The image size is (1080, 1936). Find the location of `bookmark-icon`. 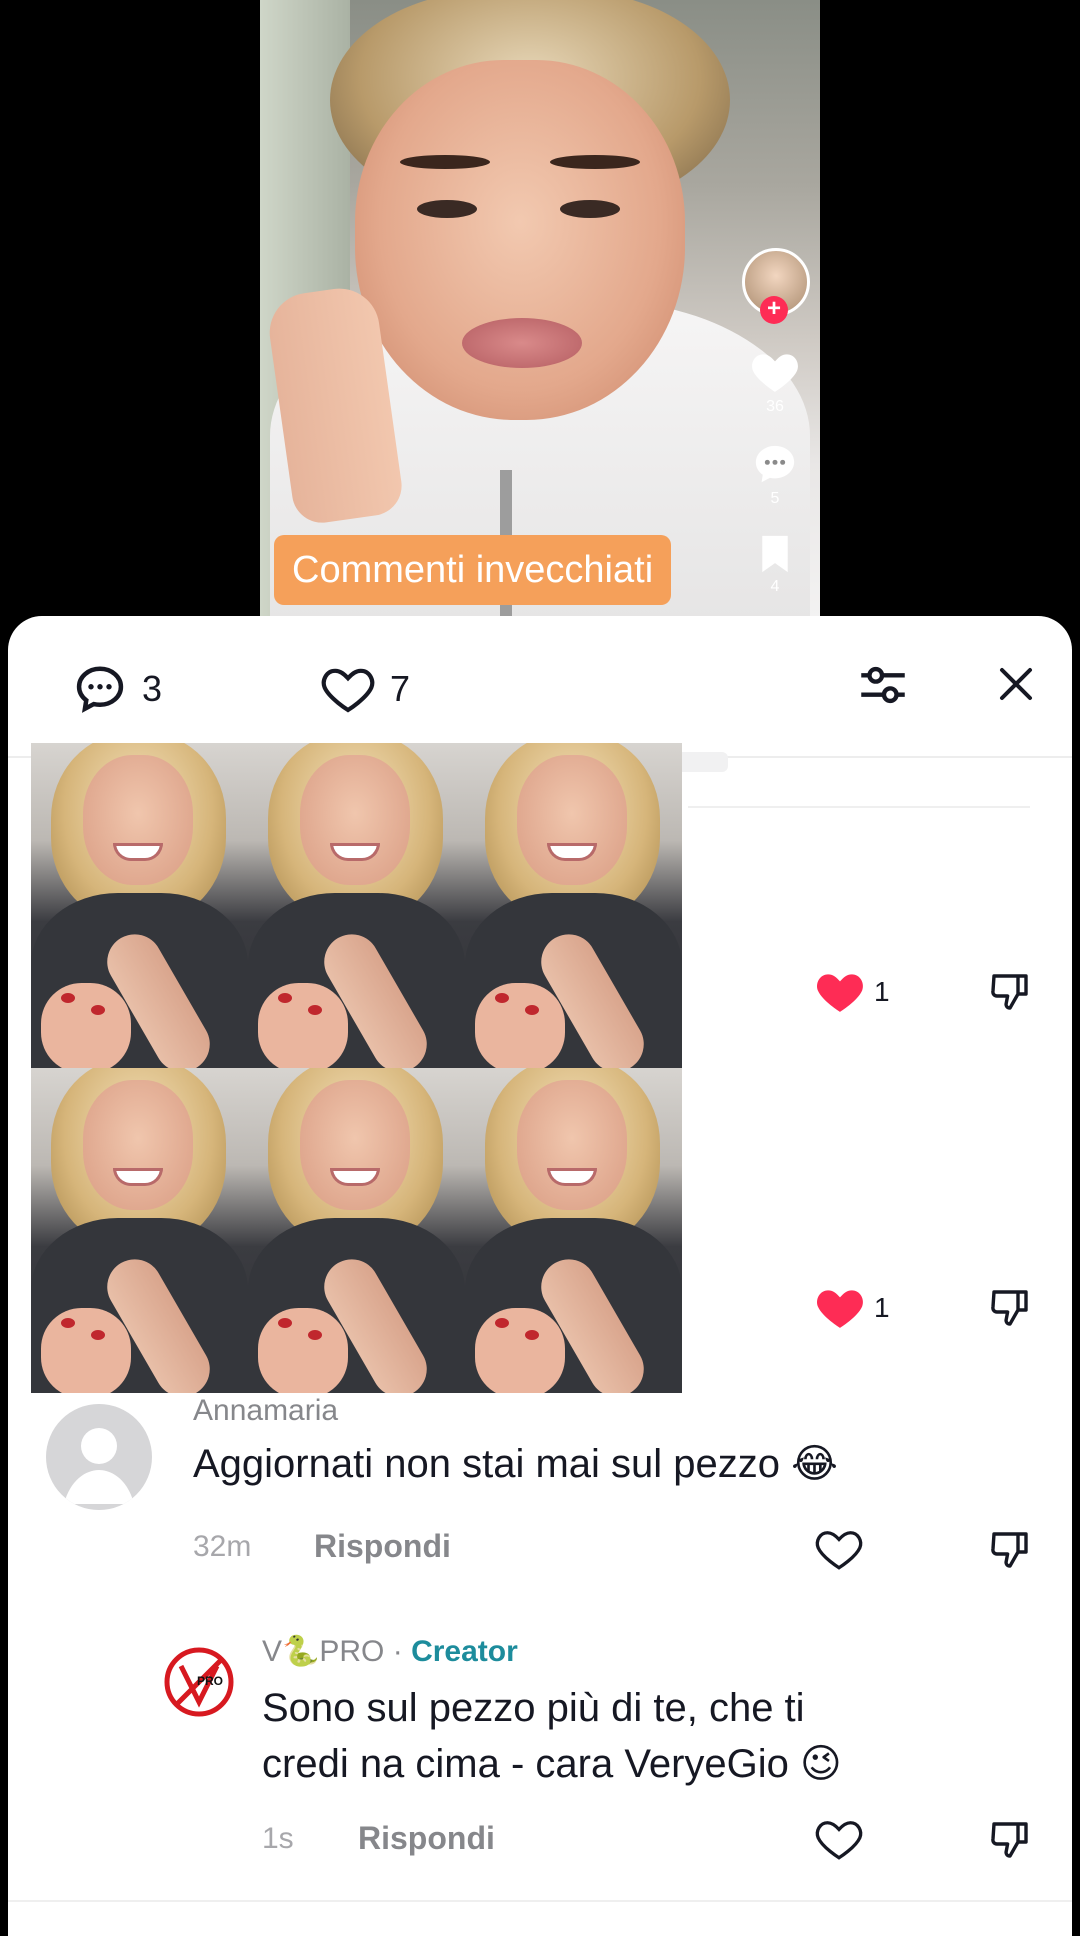

bookmark-icon is located at coordinates (775, 554).